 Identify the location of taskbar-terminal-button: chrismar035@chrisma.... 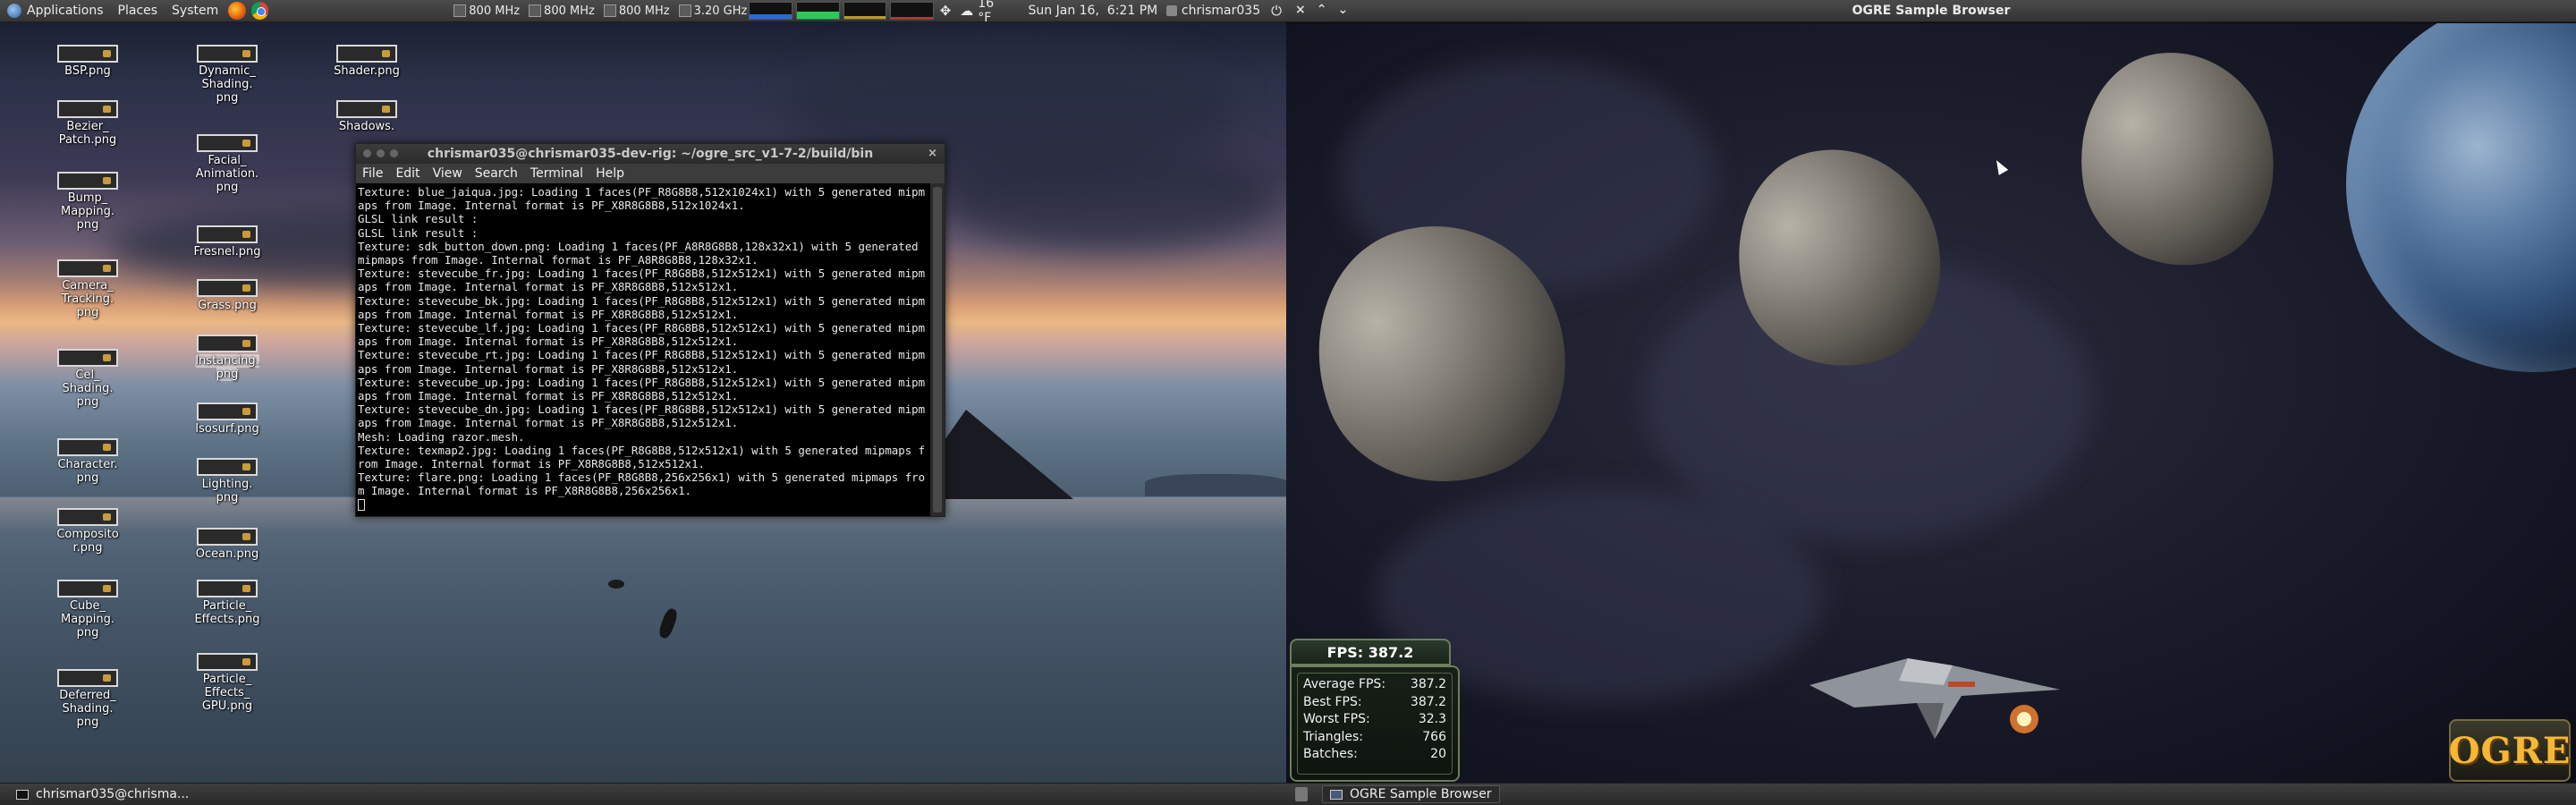
(102, 794).